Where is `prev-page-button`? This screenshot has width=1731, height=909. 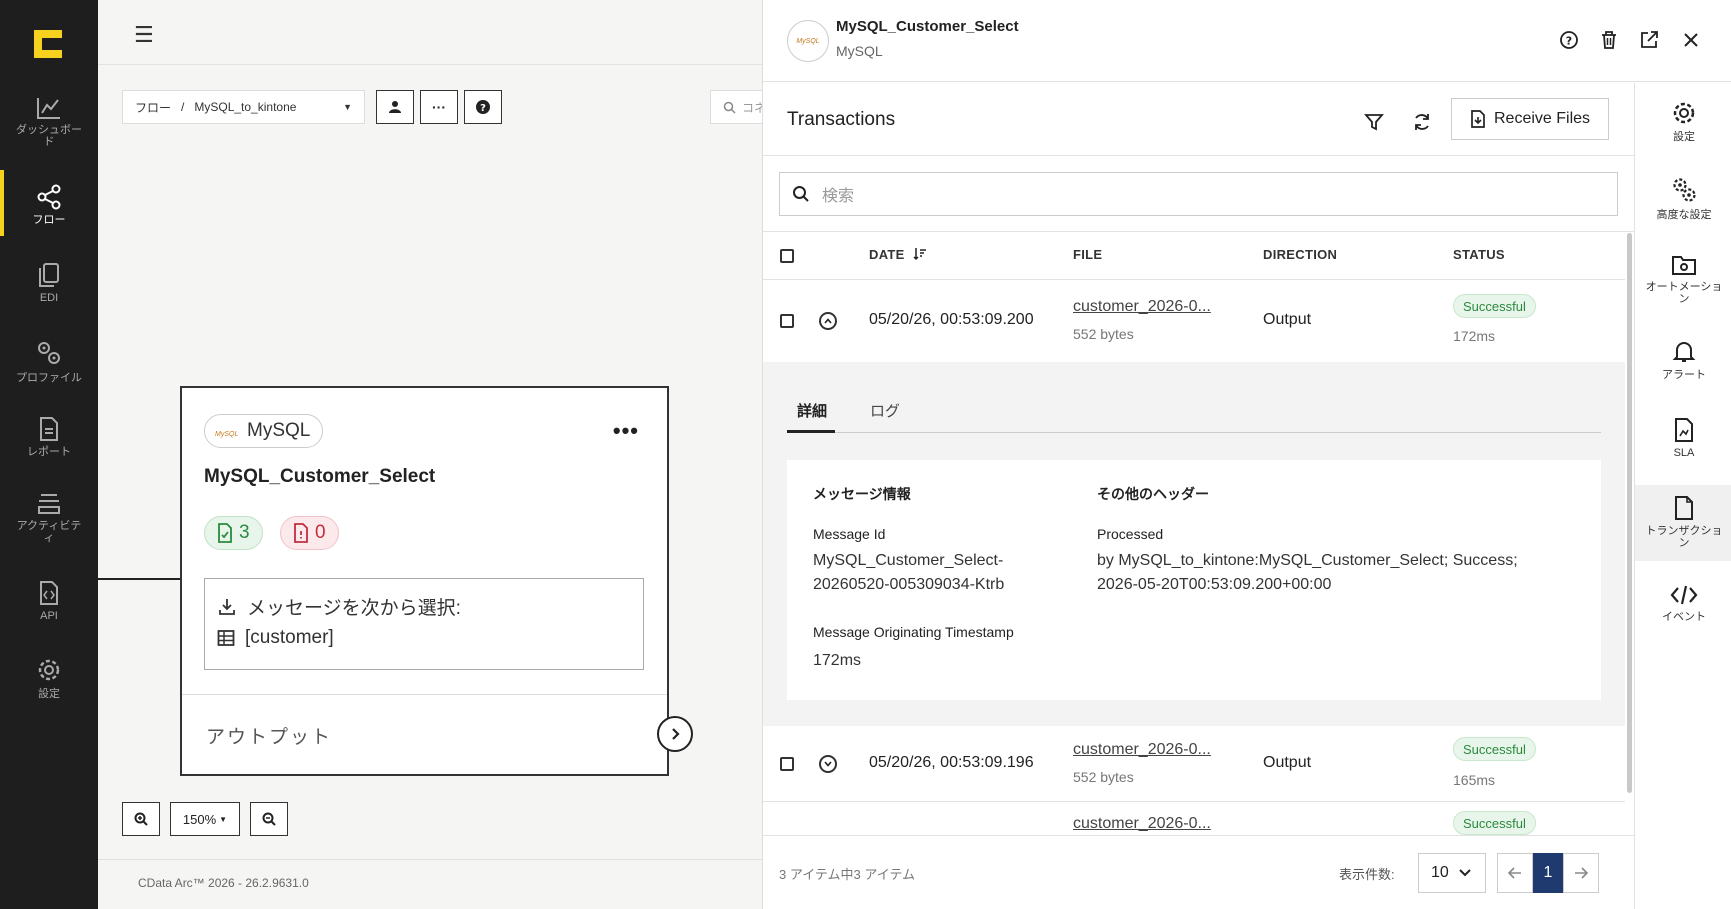 prev-page-button is located at coordinates (1515, 873).